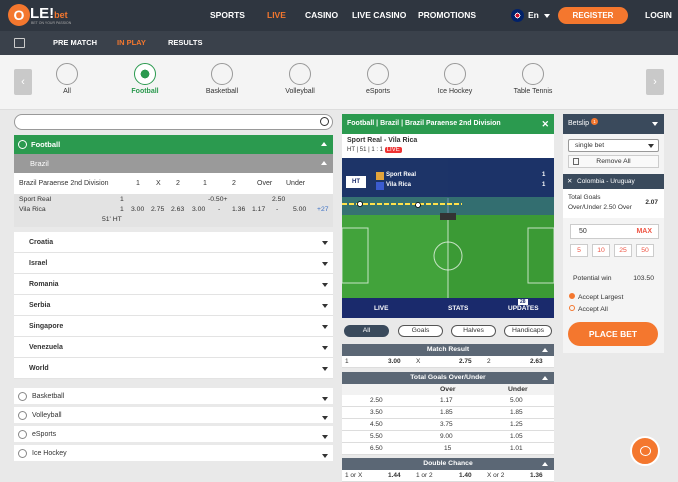 Image resolution: width=678 pixels, height=482 pixels. What do you see at coordinates (173, 242) in the screenshot?
I see `country-croatia: Croatia` at bounding box center [173, 242].